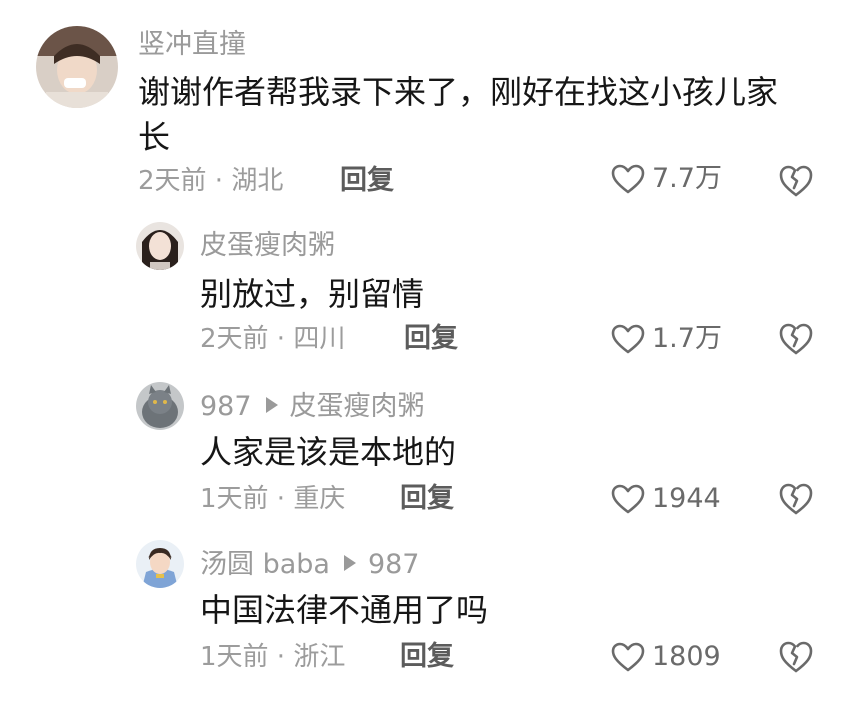 The height and width of the screenshot is (704, 852). What do you see at coordinates (344, 610) in the screenshot?
I see `comment-text: 中国法律不通用了吗` at bounding box center [344, 610].